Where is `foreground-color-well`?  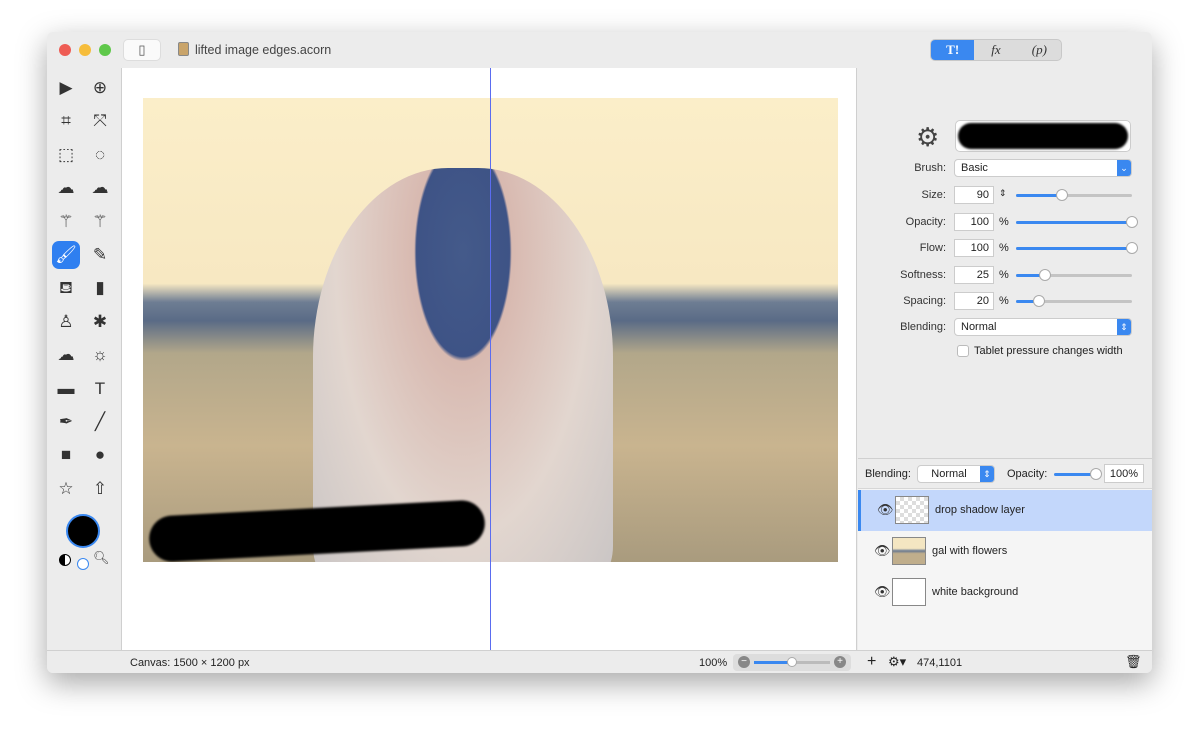
foreground-color-well is located at coordinates (83, 531).